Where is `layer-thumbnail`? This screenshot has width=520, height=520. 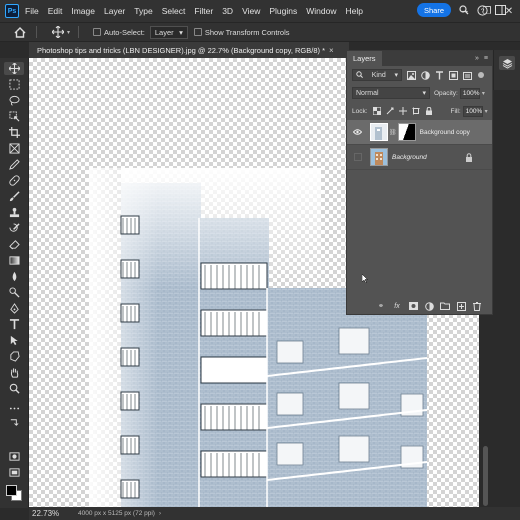
layer-thumbnail is located at coordinates (379, 132).